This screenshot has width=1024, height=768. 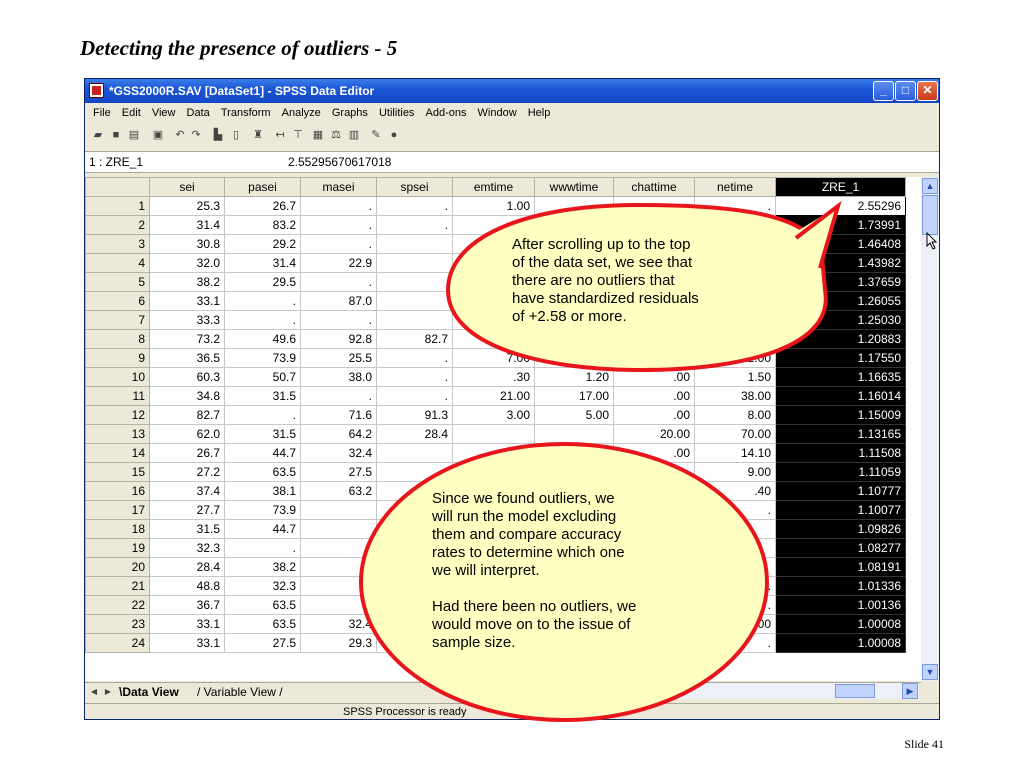 I want to click on callout-line: of +2.58 or more., so click(x=569, y=316).